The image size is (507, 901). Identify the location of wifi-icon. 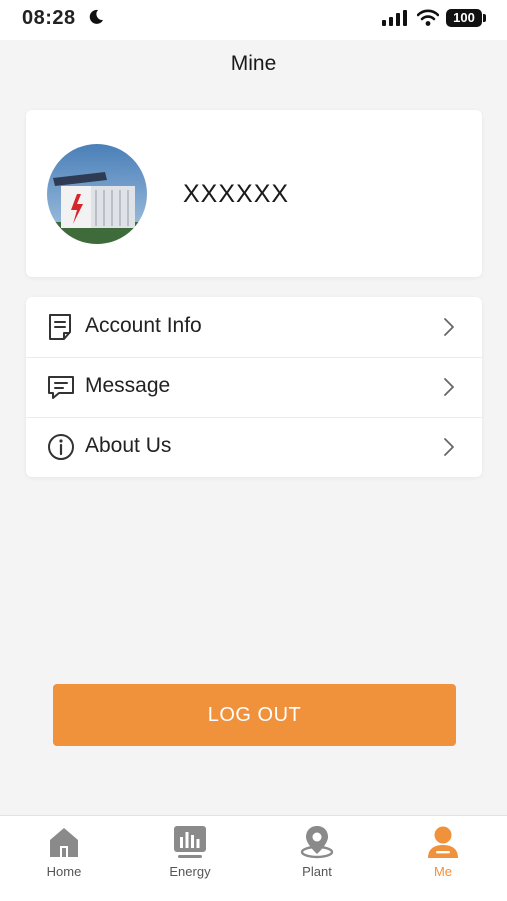
(428, 17).